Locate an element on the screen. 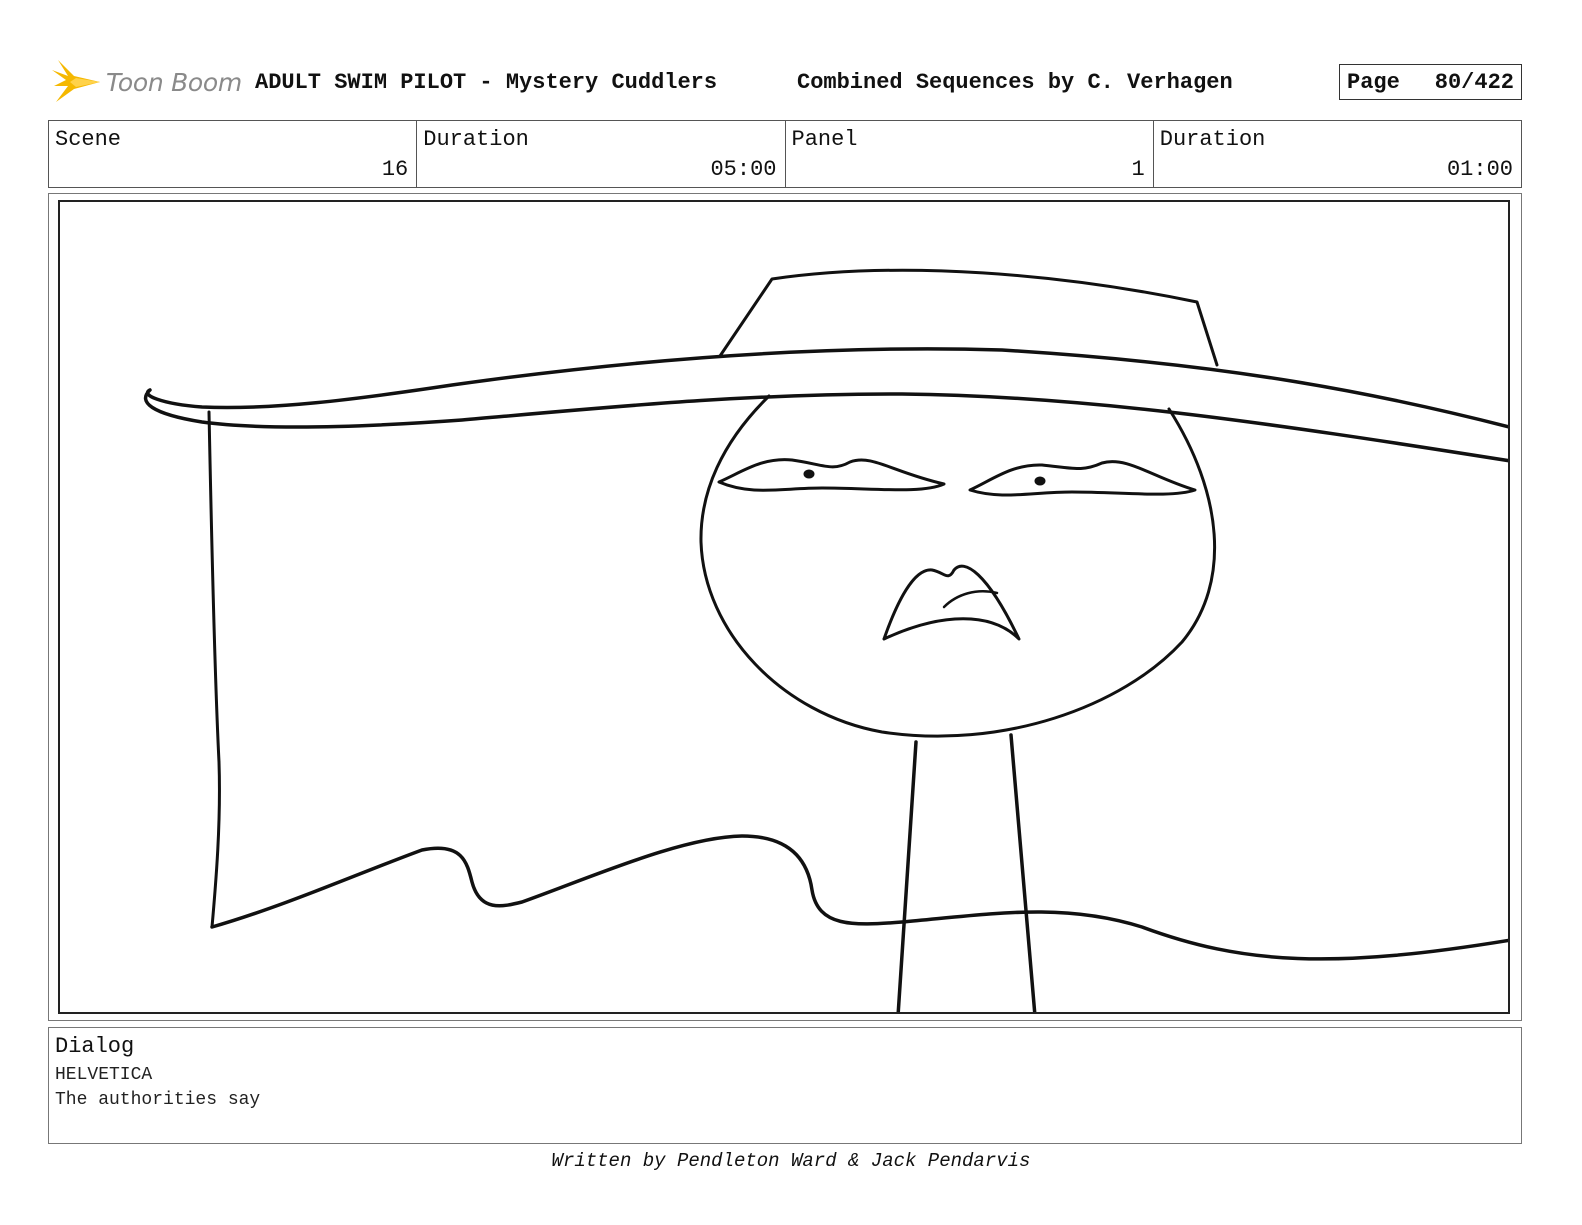 The image size is (1582, 1225). page-counter: Page 80/422 is located at coordinates (1430, 82).